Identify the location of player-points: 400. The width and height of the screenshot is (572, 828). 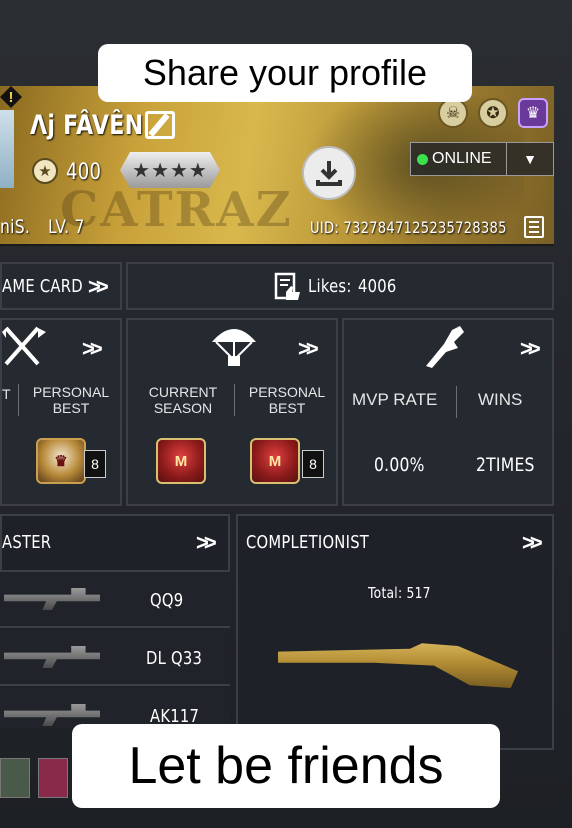
(84, 172).